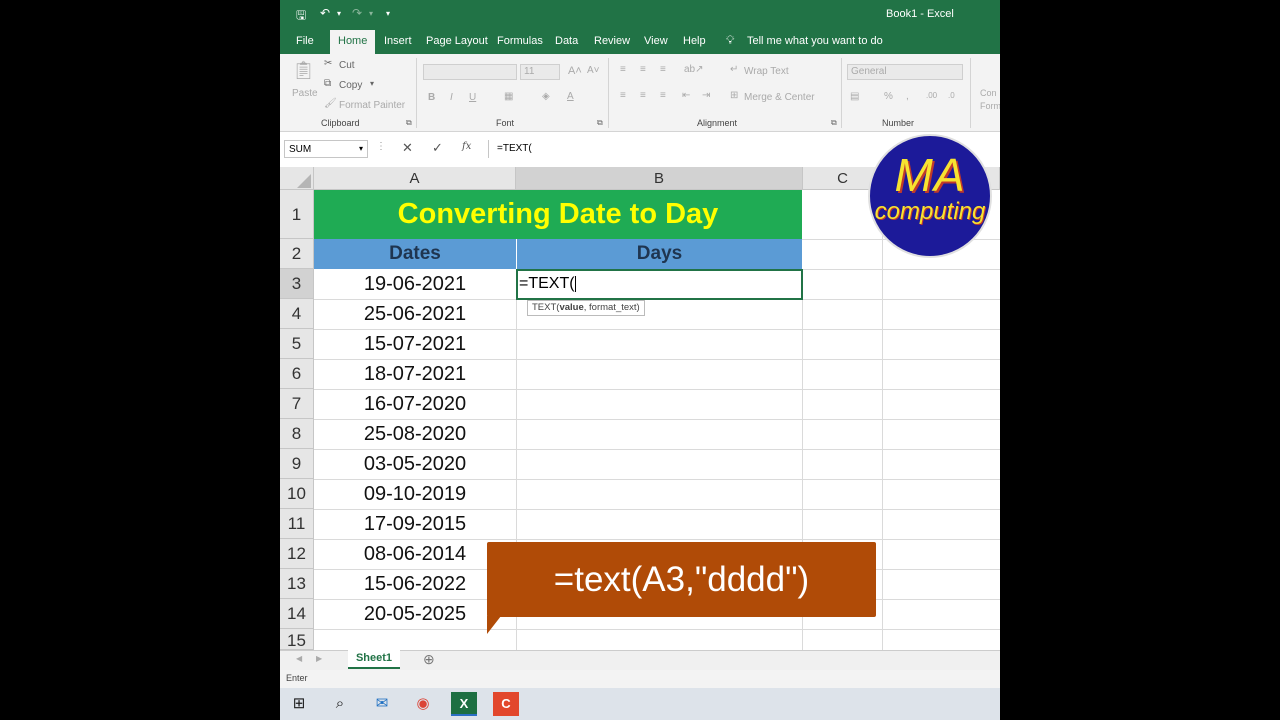 This screenshot has height=720, width=1280. Describe the element at coordinates (415, 434) in the screenshot. I see `date-cell: 25-08-2020` at that location.